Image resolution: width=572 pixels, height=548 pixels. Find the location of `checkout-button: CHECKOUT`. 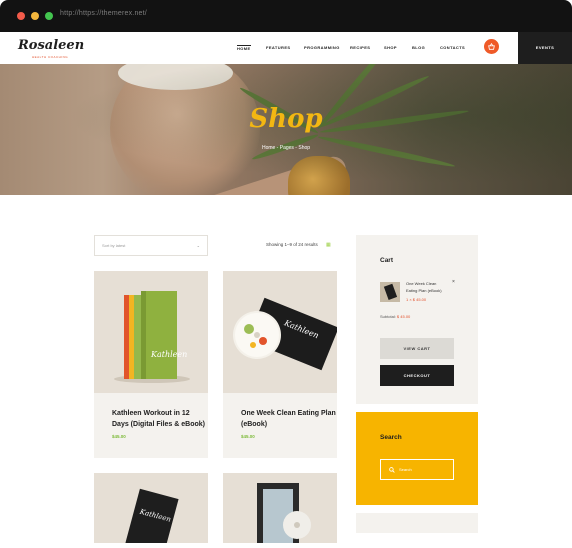

checkout-button: CHECKOUT is located at coordinates (417, 375).